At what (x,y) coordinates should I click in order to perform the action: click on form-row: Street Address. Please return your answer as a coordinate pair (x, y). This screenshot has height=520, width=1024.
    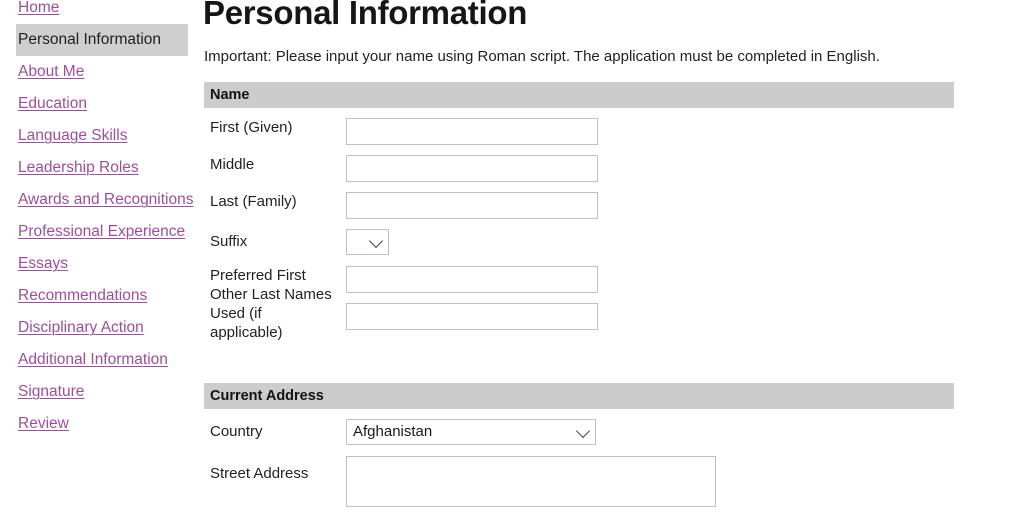
    Looking at the image, I should click on (579, 486).